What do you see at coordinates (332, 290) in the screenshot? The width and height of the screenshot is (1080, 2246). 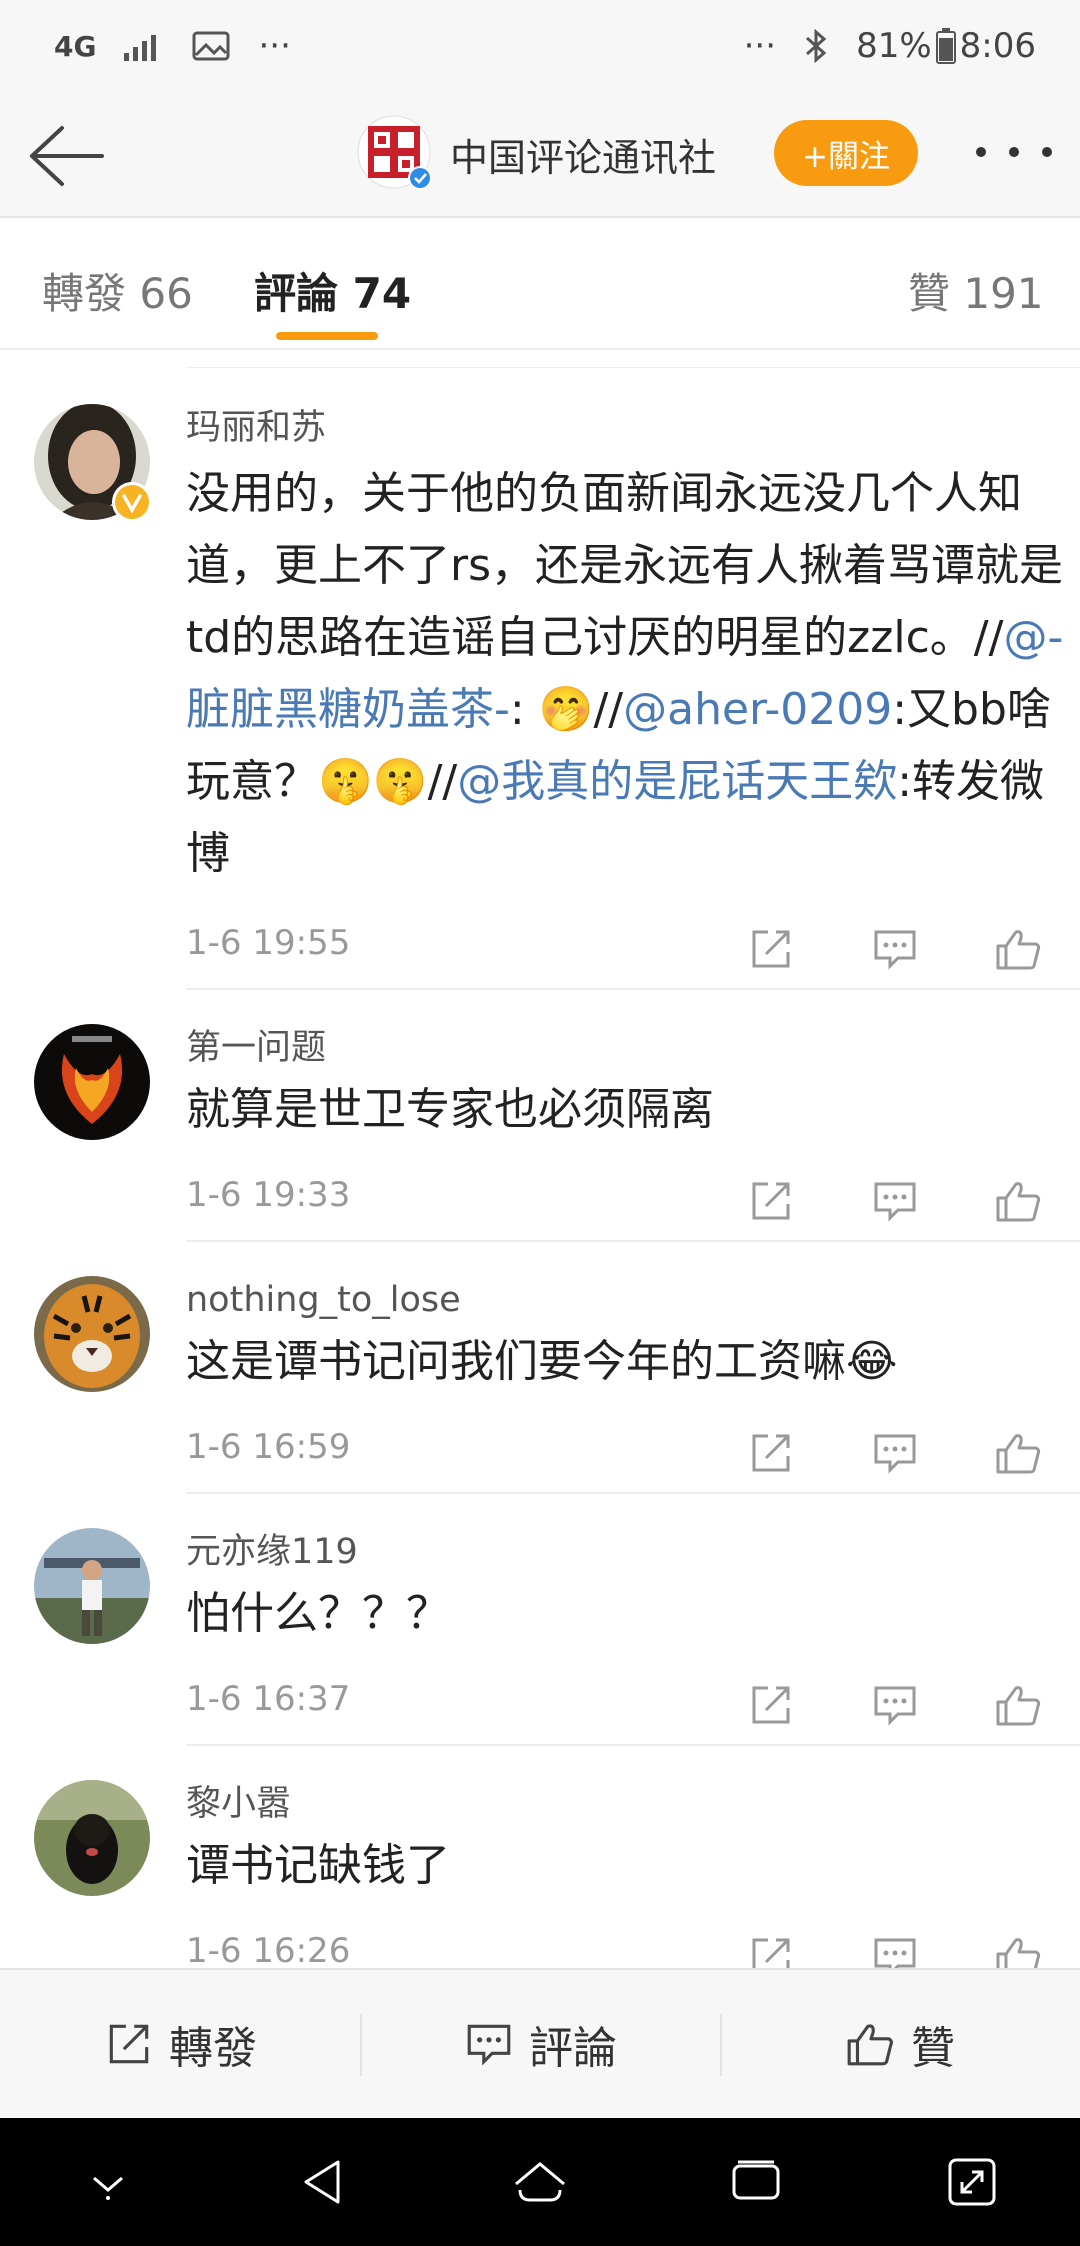 I see `tab-comment: 評論 74` at bounding box center [332, 290].